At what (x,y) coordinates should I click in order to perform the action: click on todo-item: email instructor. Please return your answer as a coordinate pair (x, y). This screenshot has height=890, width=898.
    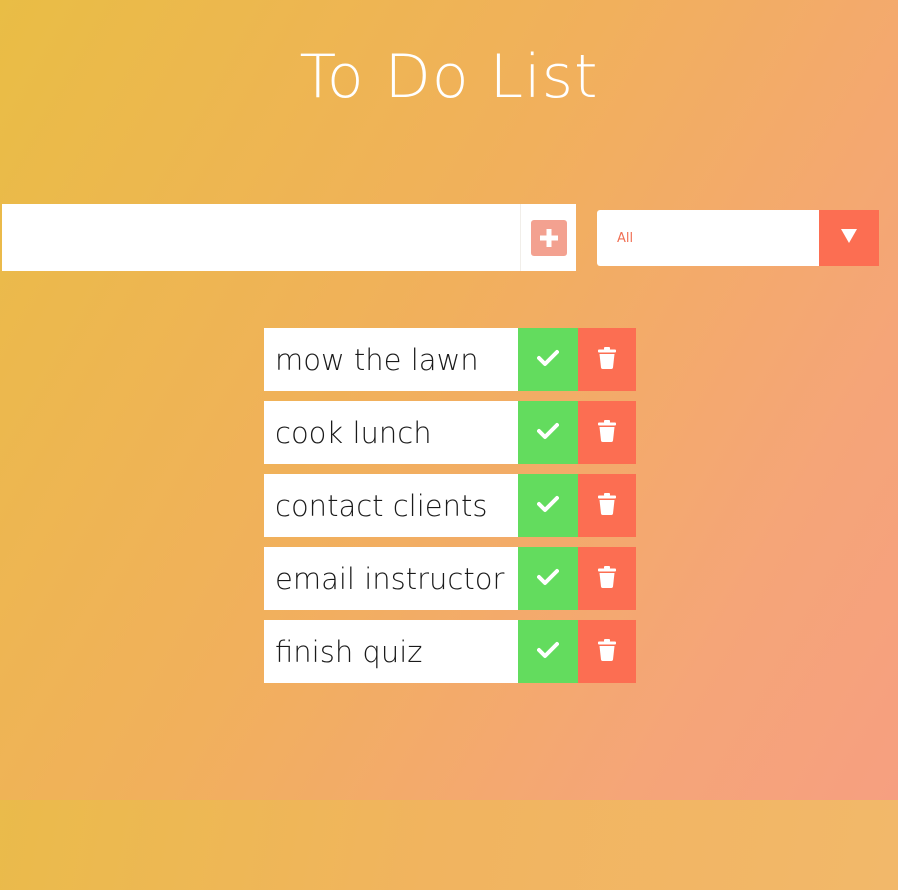
    Looking at the image, I should click on (450, 578).